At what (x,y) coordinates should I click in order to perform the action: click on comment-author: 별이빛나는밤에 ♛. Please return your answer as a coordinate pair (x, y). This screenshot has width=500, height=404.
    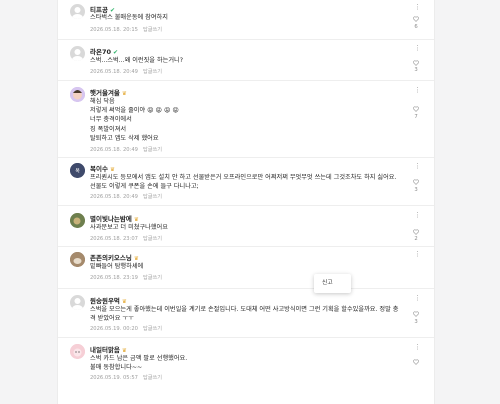
    Looking at the image, I should click on (114, 218).